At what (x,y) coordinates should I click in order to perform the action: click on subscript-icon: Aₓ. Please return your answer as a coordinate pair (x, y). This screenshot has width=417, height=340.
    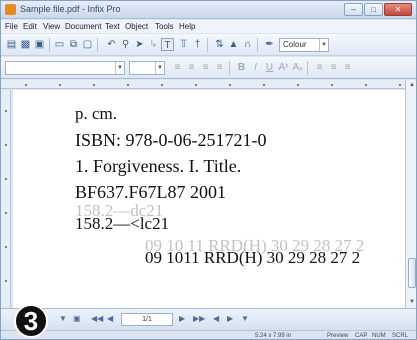
    Looking at the image, I should click on (297, 67).